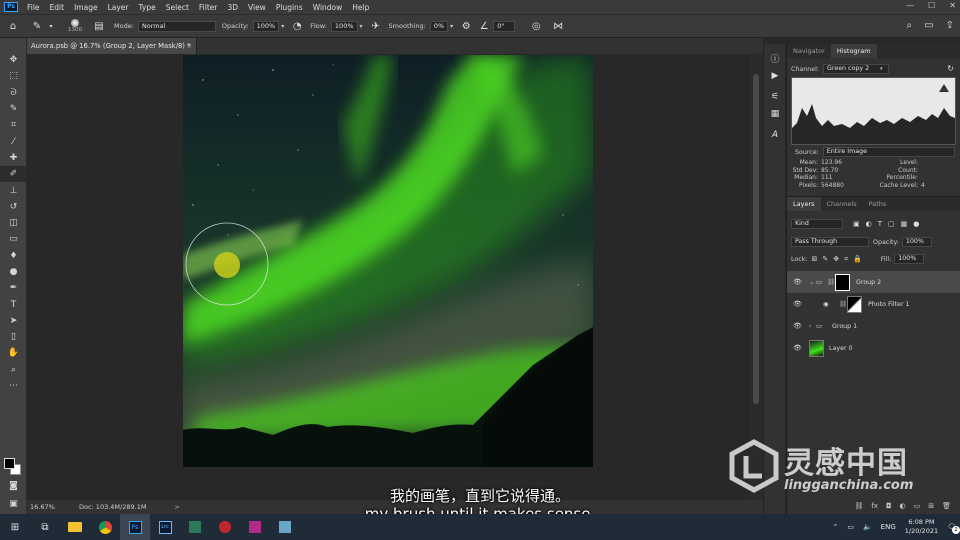 The height and width of the screenshot is (540, 960). What do you see at coordinates (176, 26) in the screenshot?
I see `mode-select: Normal` at bounding box center [176, 26].